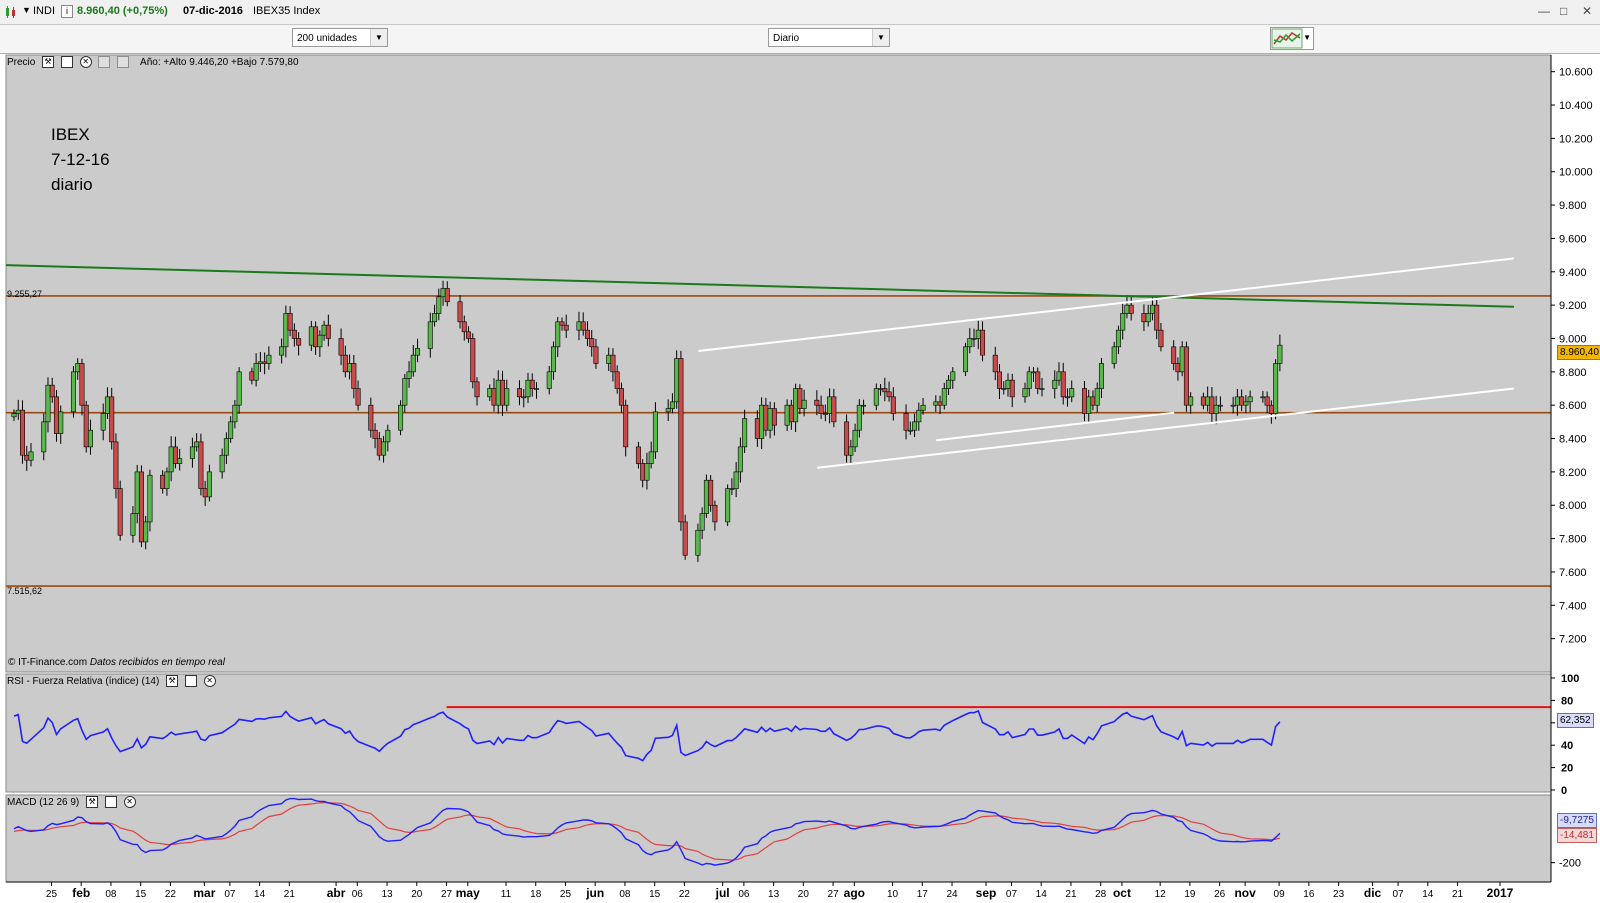 The height and width of the screenshot is (903, 1600). I want to click on x-tick-label: dic, so click(1373, 893).